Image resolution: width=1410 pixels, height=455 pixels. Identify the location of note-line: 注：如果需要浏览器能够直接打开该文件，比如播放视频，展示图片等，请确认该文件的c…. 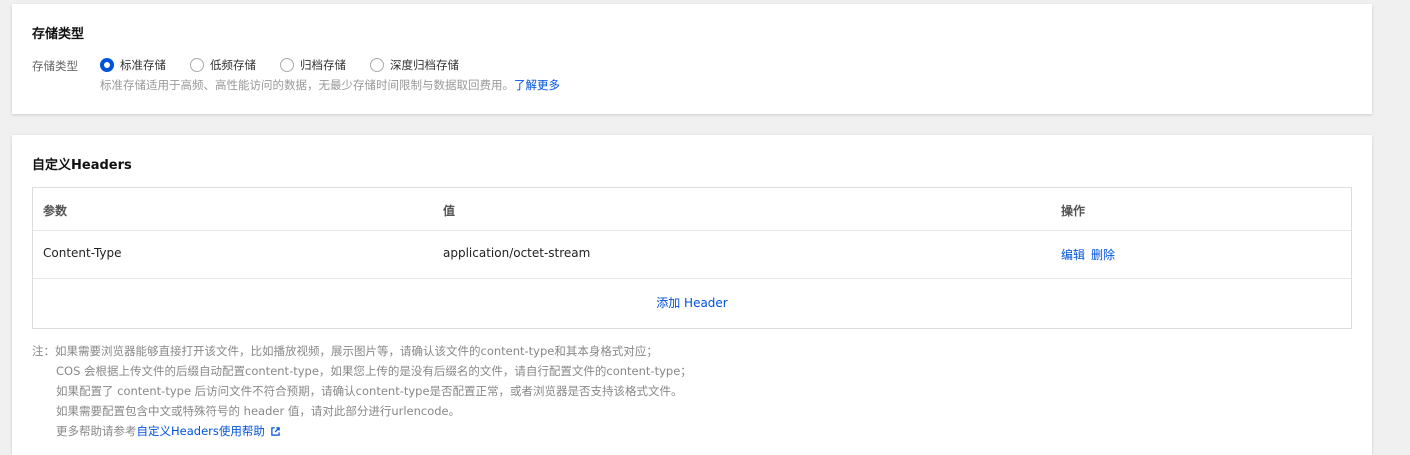
(345, 351).